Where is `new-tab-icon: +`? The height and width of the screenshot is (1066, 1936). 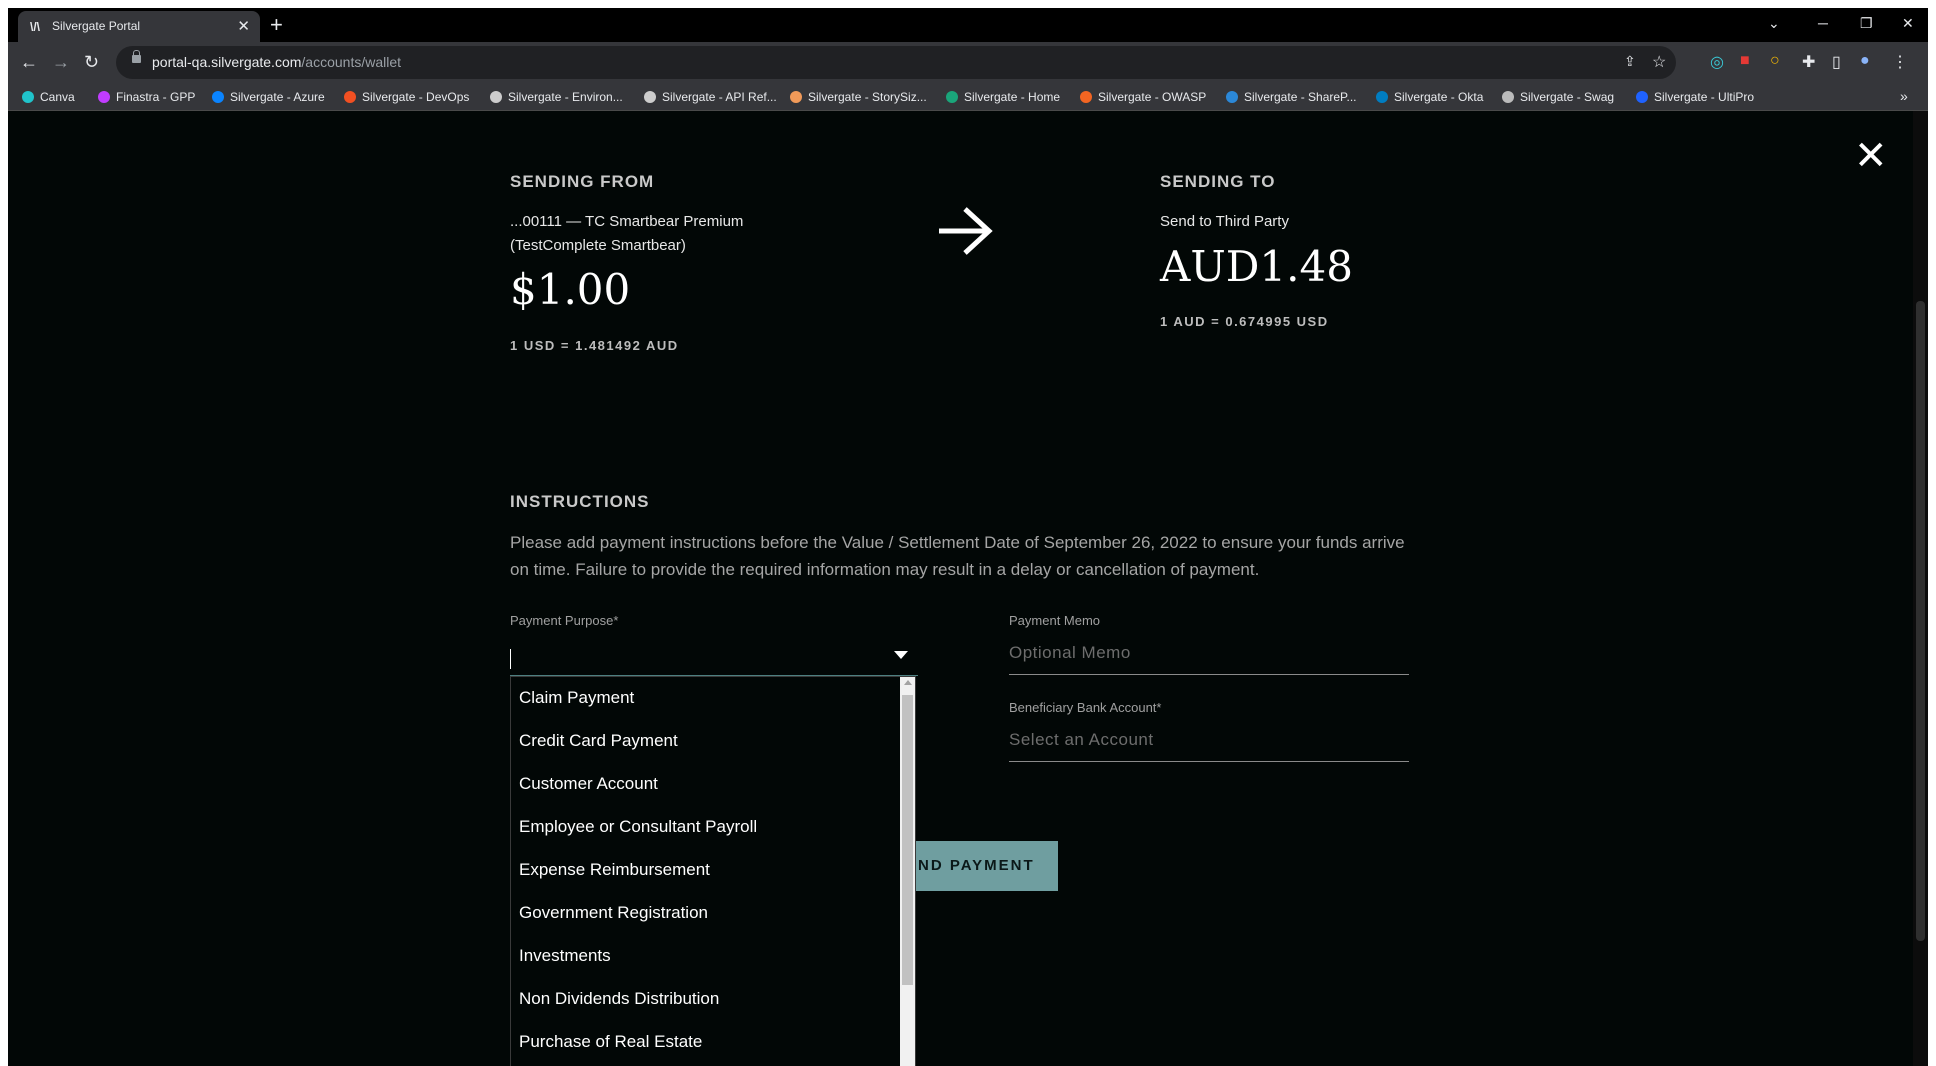 new-tab-icon: + is located at coordinates (276, 25).